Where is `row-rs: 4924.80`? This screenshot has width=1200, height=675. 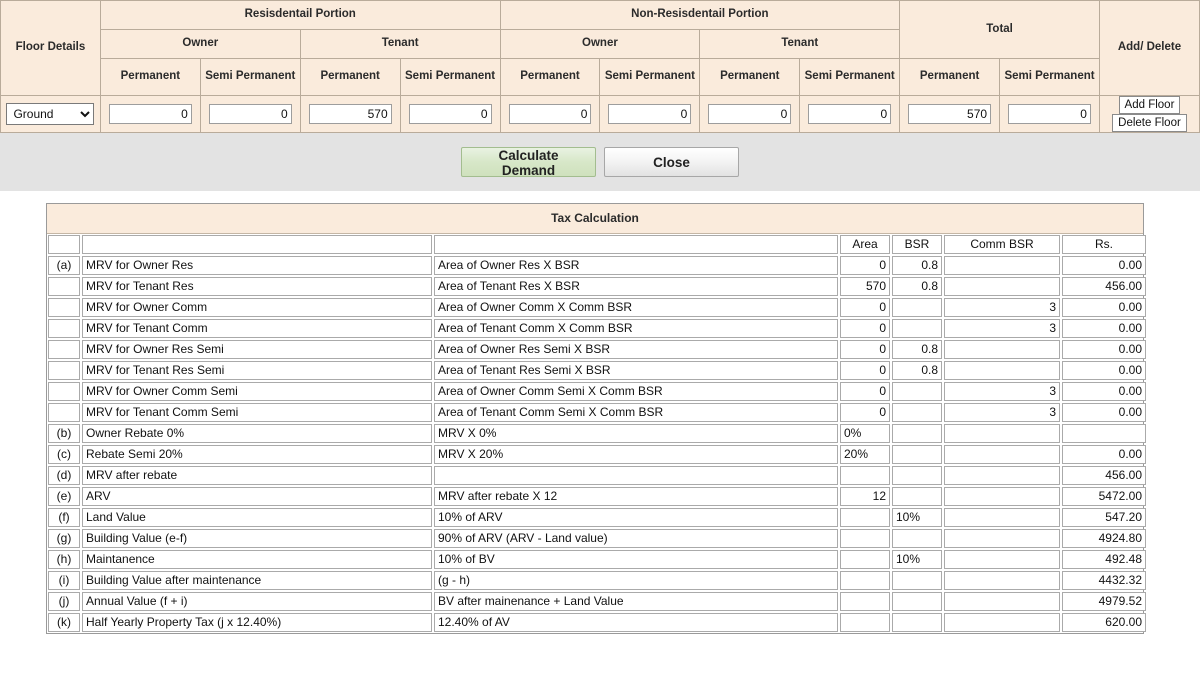
row-rs: 4924.80 is located at coordinates (1104, 538).